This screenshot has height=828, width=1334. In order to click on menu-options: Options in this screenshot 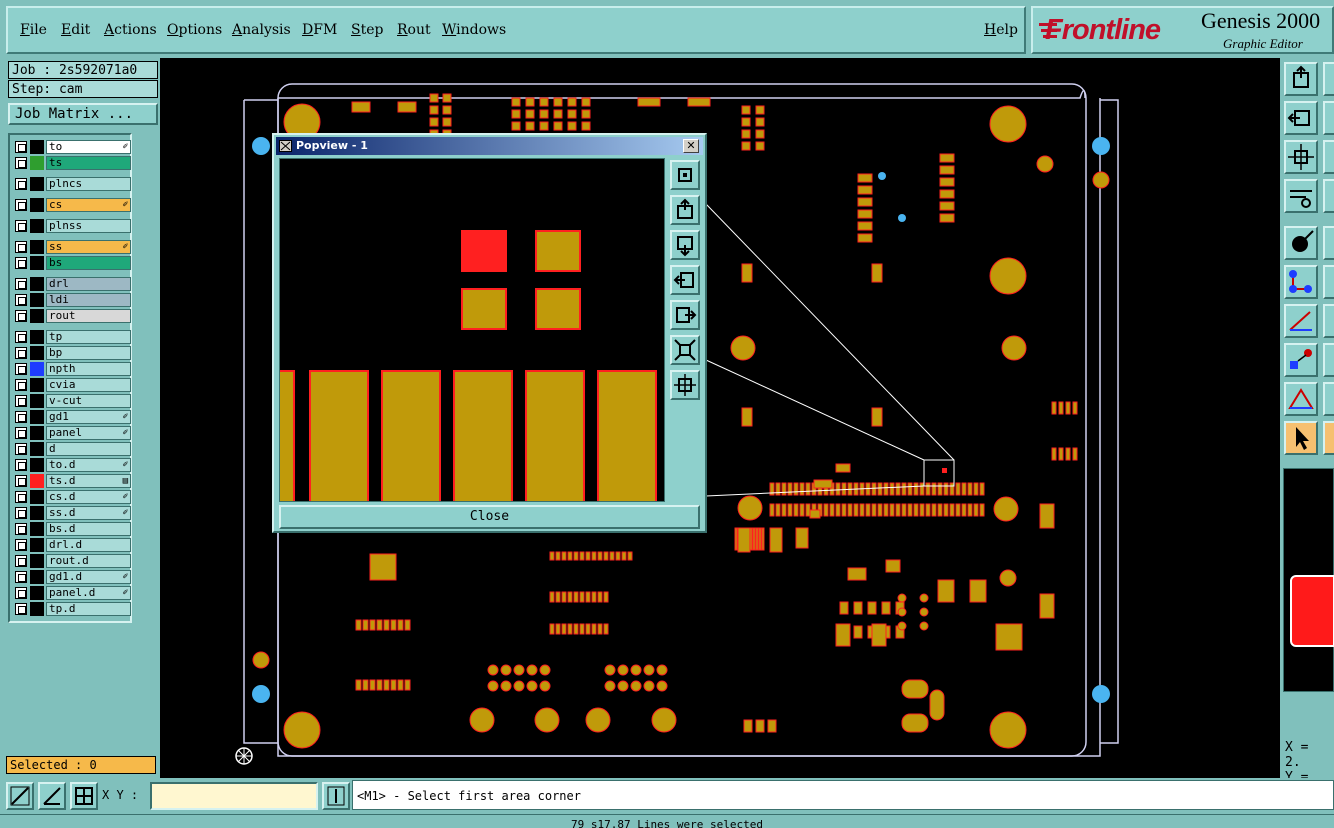, I will do `click(194, 30)`.